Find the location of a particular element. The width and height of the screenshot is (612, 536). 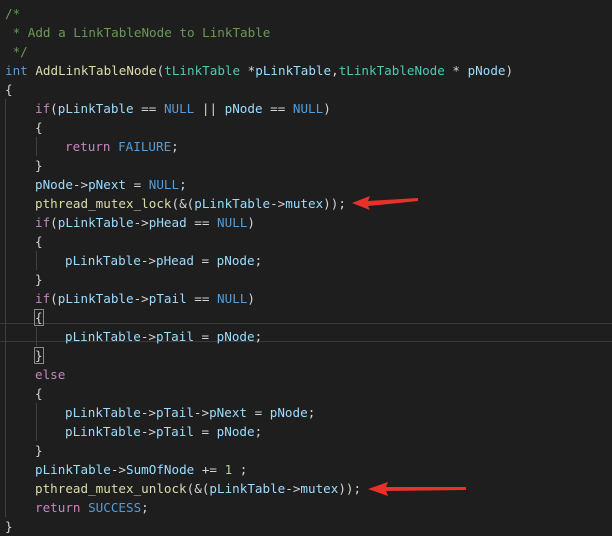

code-line: */ is located at coordinates (306, 51).